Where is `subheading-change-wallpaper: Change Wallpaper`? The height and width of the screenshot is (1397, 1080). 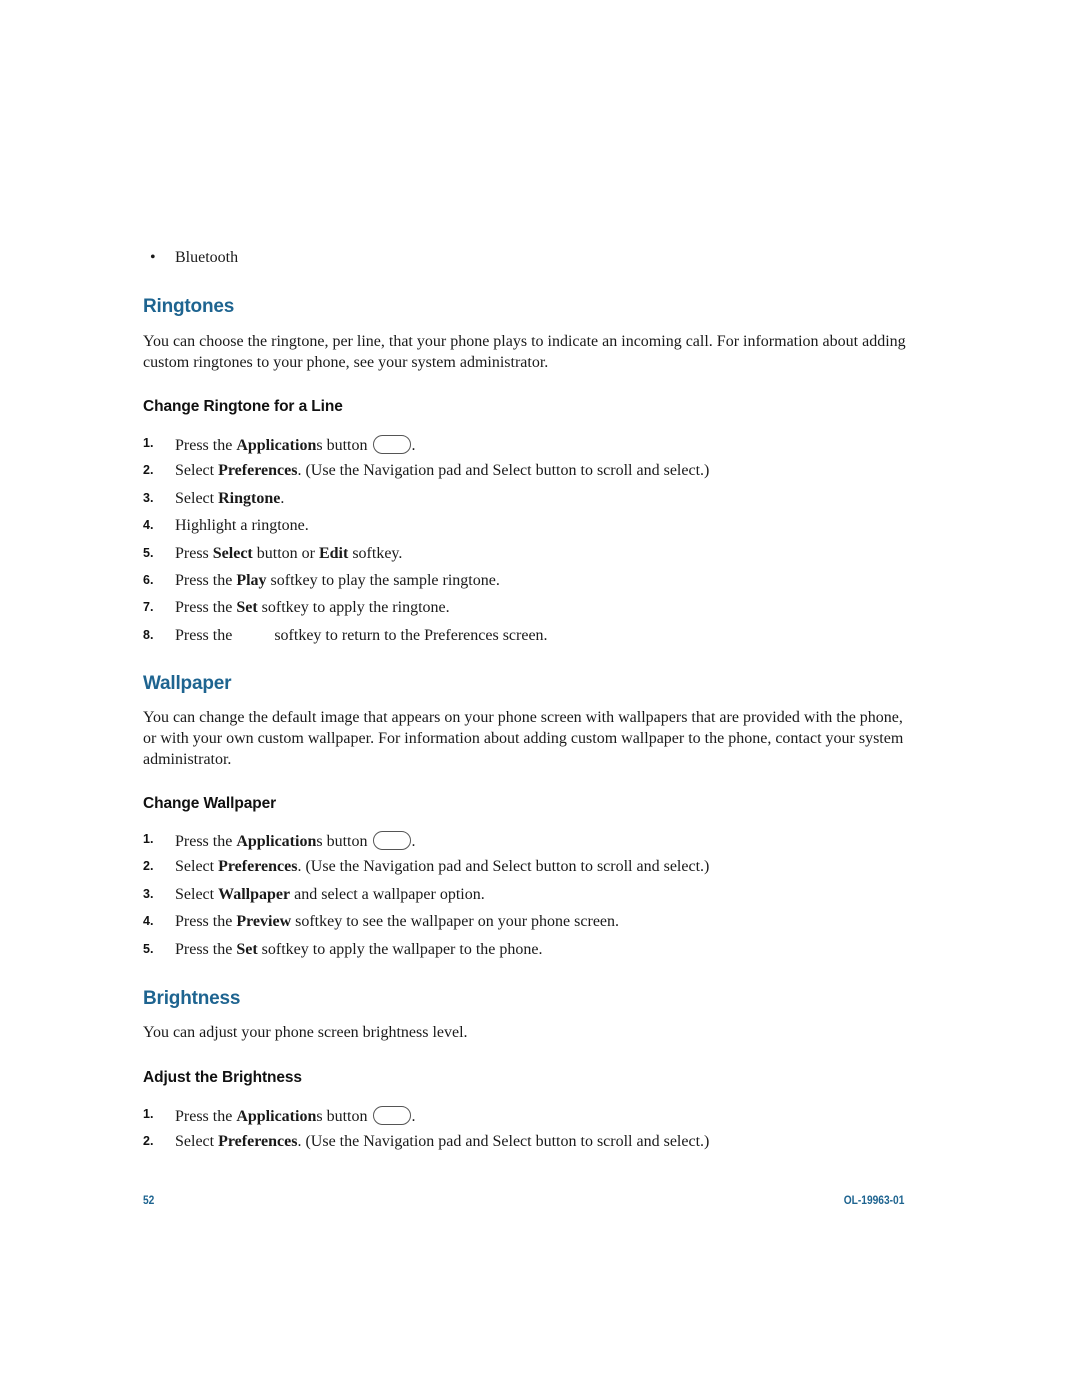 subheading-change-wallpaper: Change Wallpaper is located at coordinates (210, 803).